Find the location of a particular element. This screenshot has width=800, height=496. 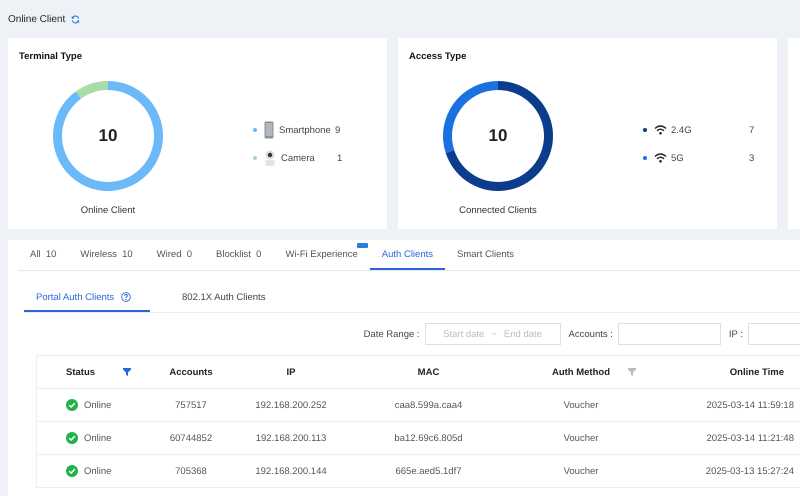

sub-tab: Portal Auth Clients is located at coordinates (87, 298).